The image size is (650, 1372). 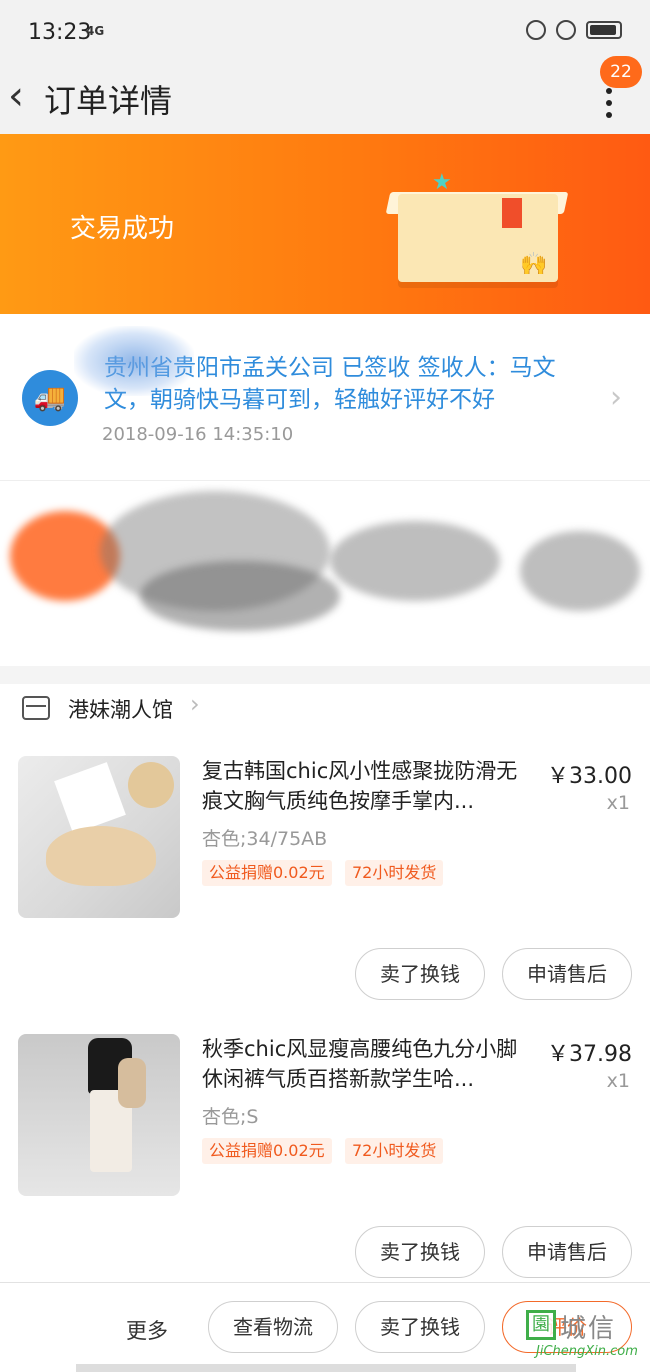 What do you see at coordinates (198, 434) in the screenshot?
I see `logistics-time: 2018-09-16 14:35:10` at bounding box center [198, 434].